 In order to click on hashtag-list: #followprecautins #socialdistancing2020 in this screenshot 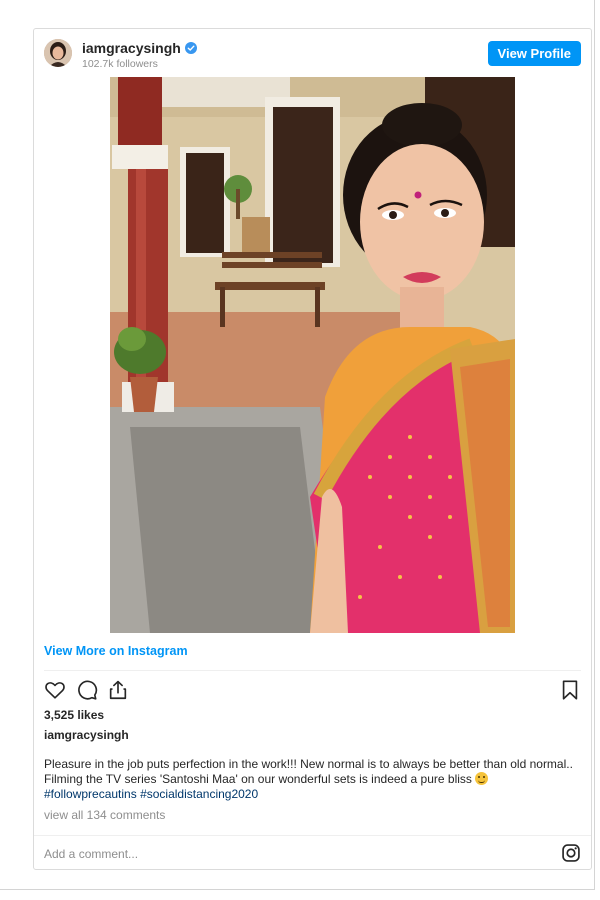, I will do `click(151, 794)`.